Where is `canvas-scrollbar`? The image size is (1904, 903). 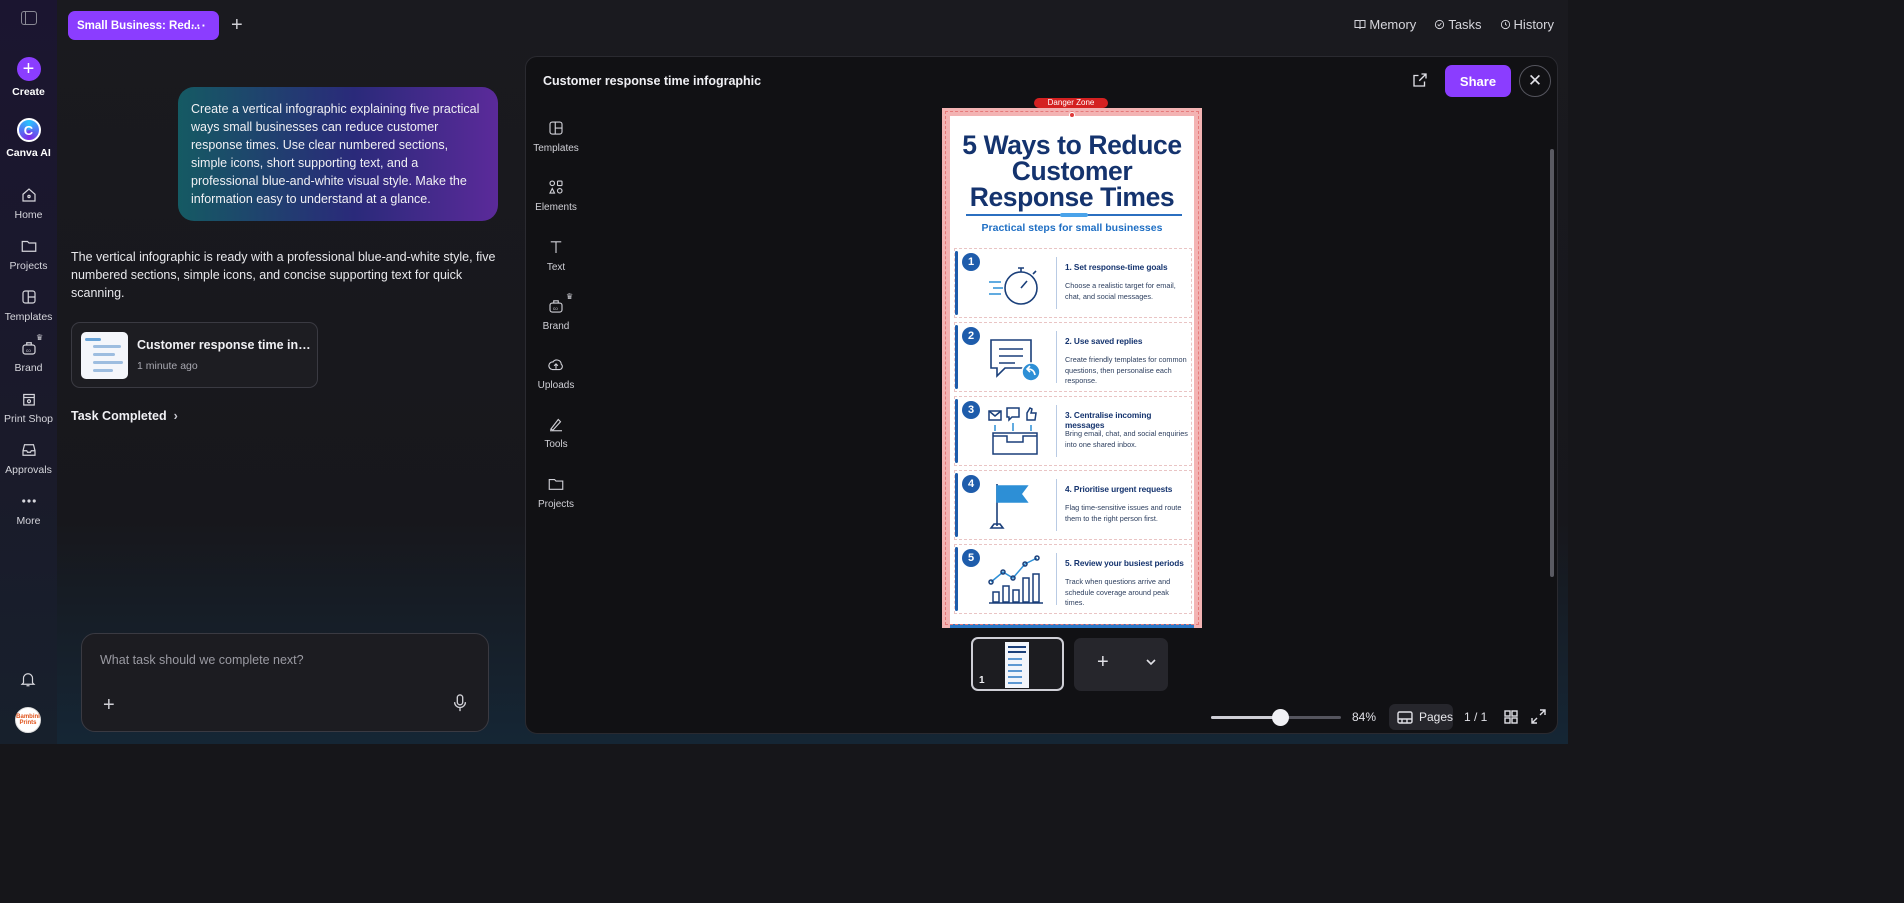 canvas-scrollbar is located at coordinates (1552, 363).